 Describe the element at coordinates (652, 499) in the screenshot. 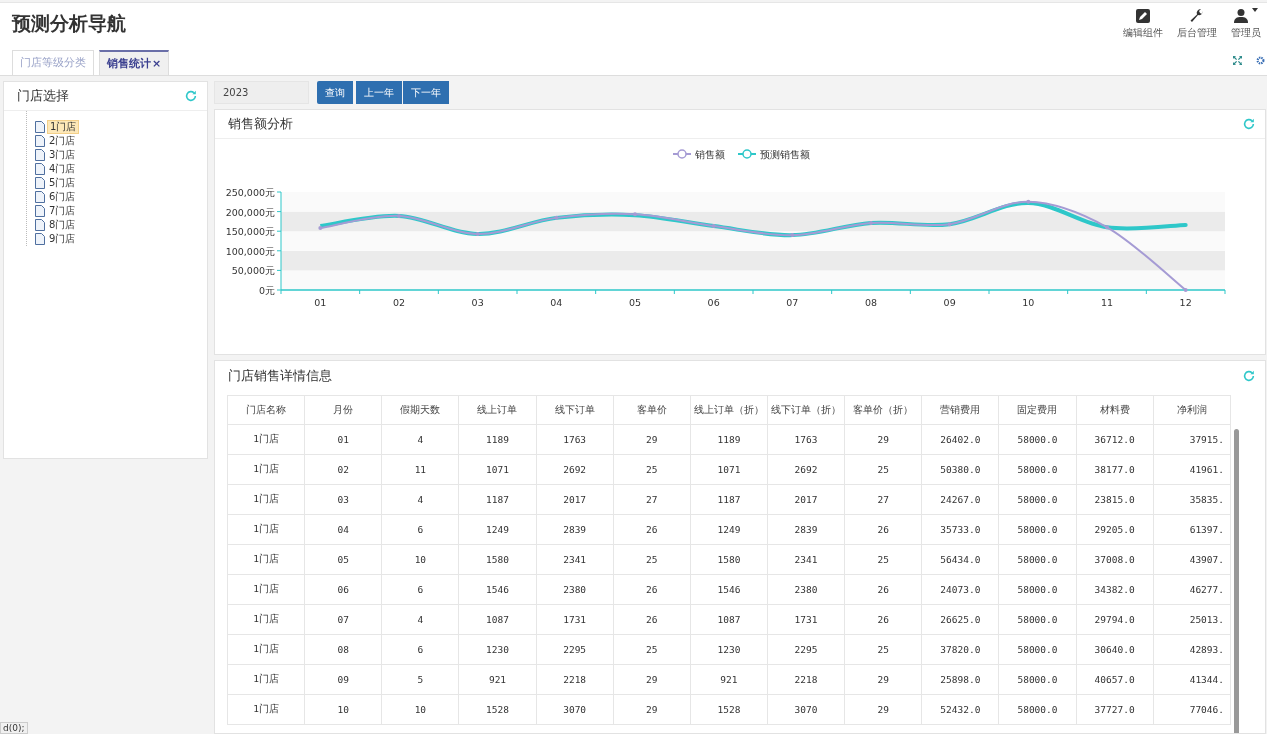

I see `table-cell: 27` at that location.